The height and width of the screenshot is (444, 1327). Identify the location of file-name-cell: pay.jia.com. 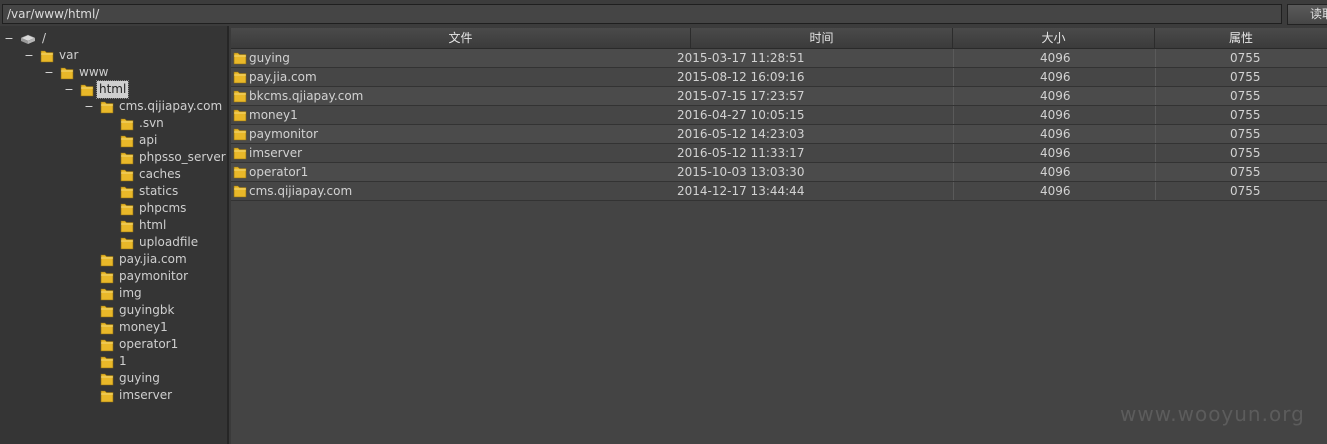
(283, 77).